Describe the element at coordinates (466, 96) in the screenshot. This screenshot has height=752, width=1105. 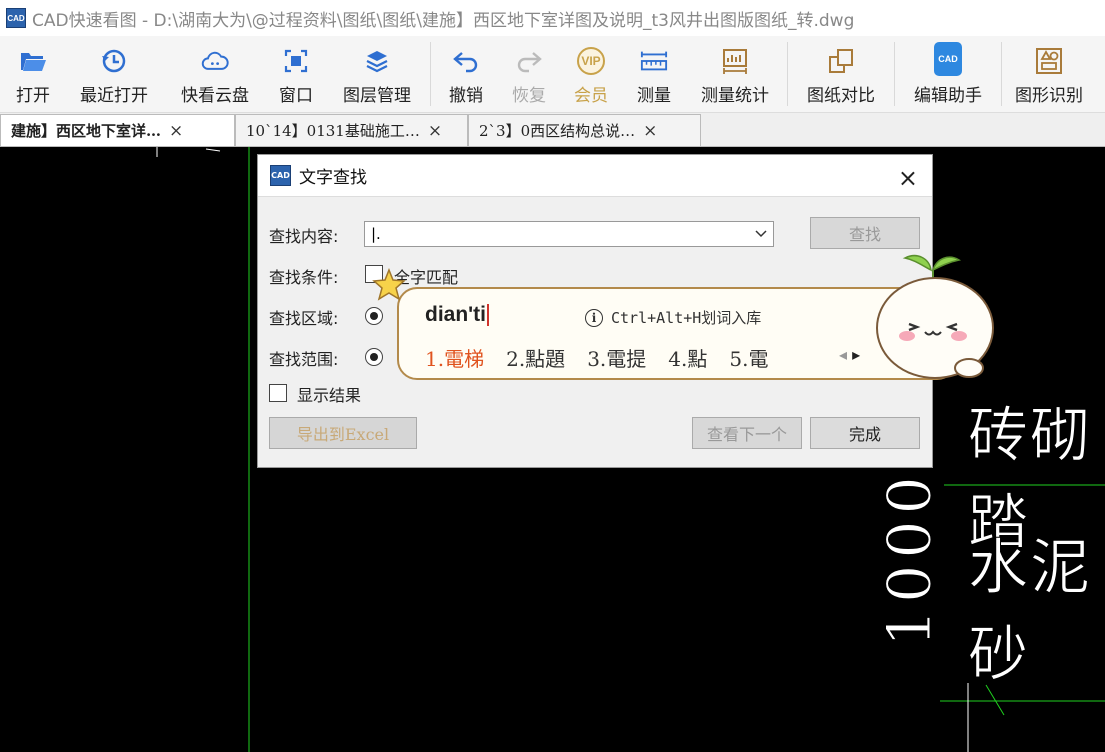
I see `undo-label: 撤销` at that location.